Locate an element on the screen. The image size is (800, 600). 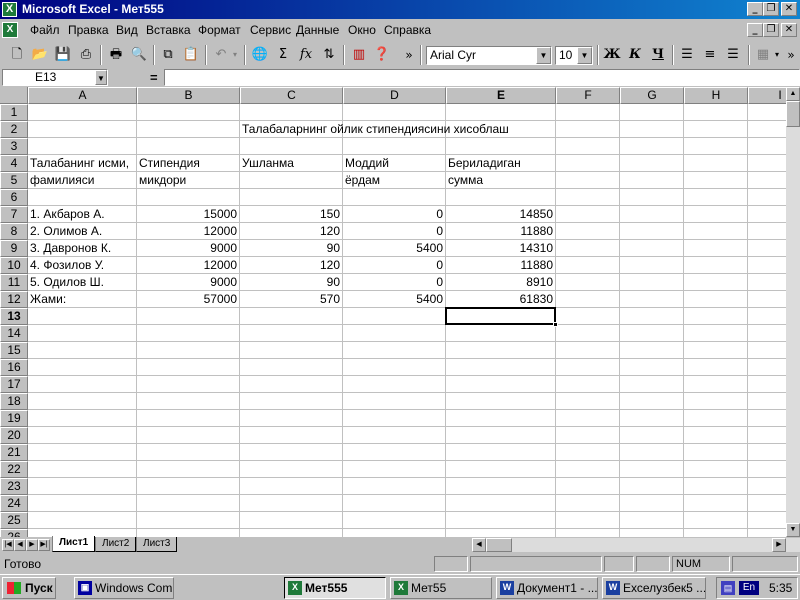
column-header-c: C is located at coordinates (291, 95).